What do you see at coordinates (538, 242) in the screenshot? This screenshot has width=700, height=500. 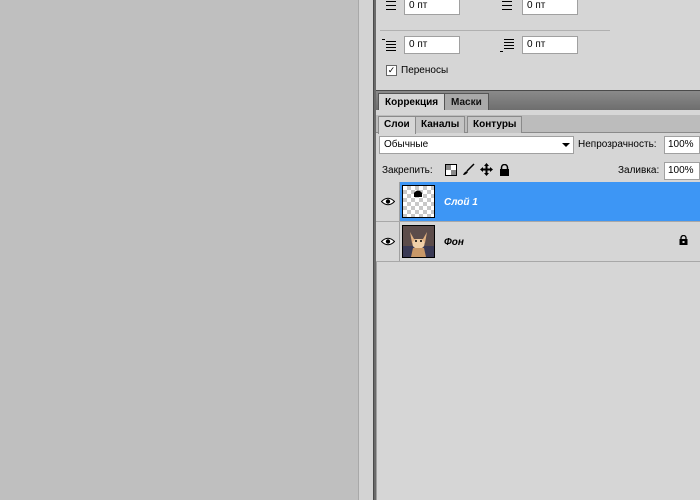 I see `layer-row-background: Фон` at bounding box center [538, 242].